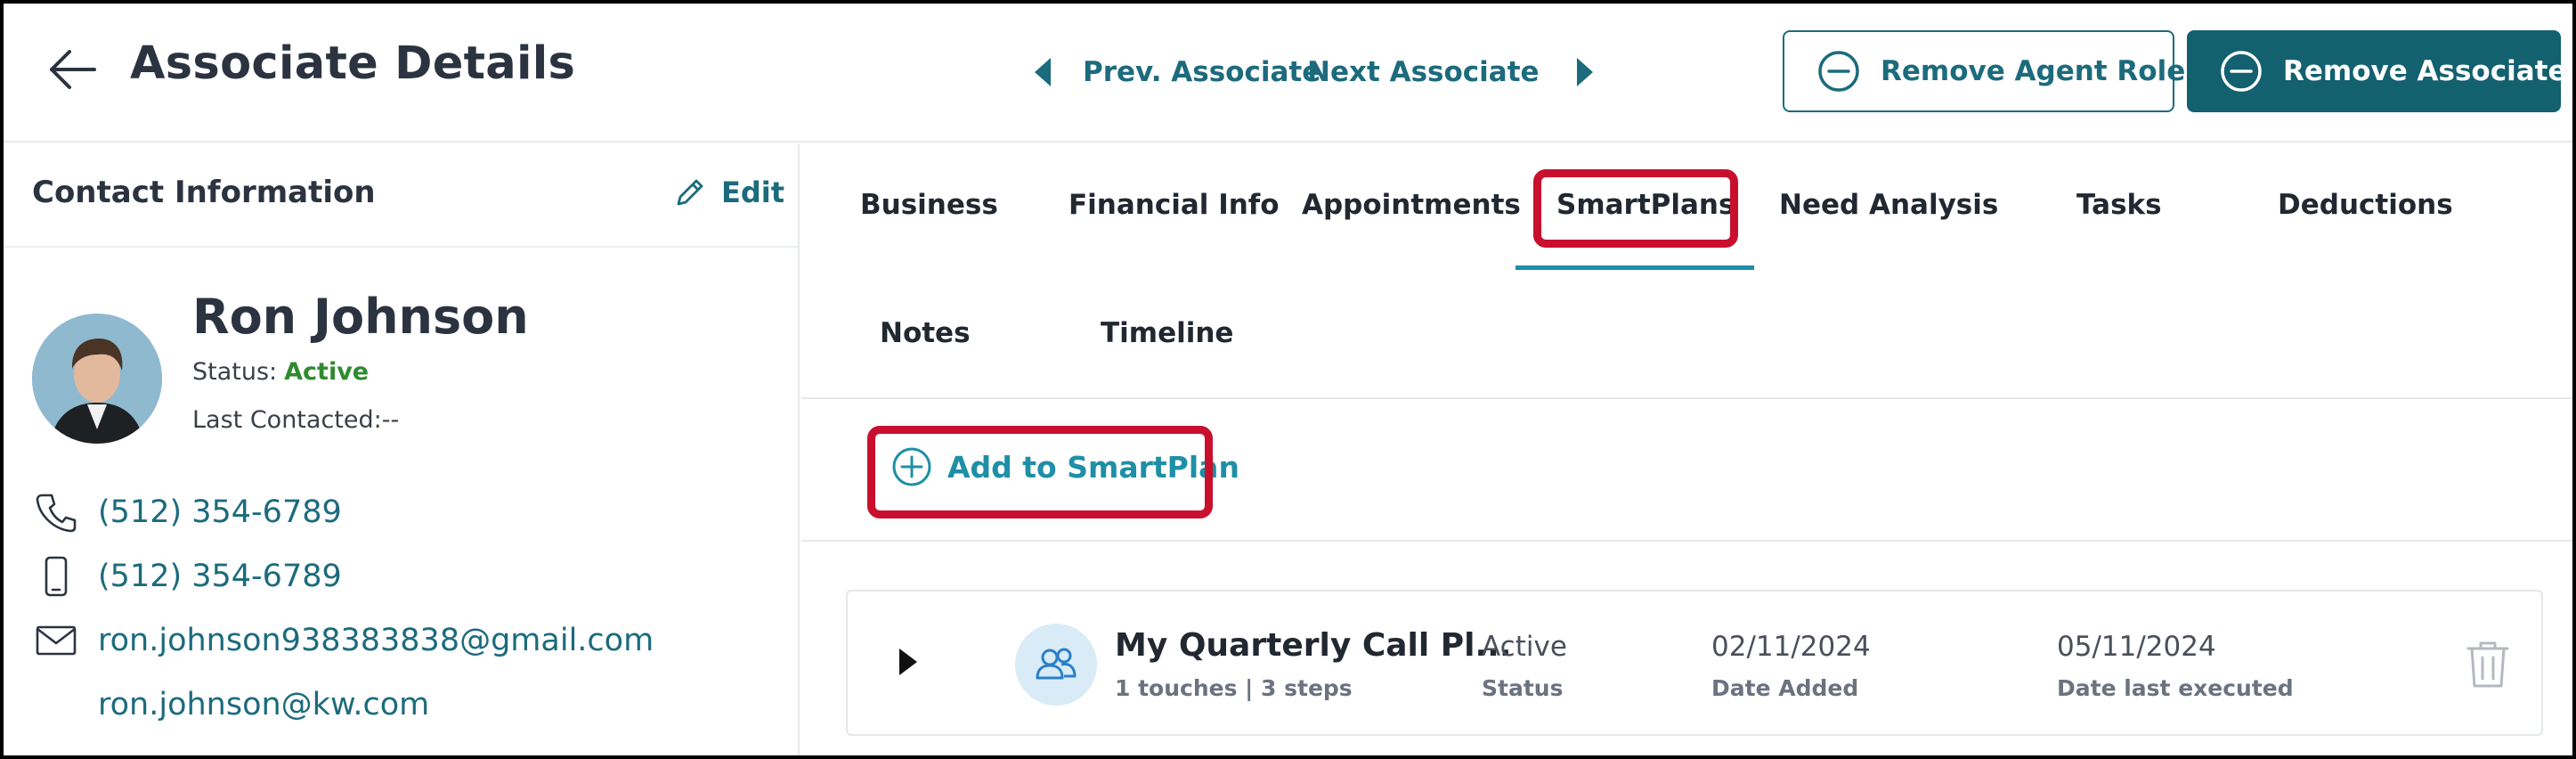 This screenshot has height=759, width=2576. I want to click on tab-need-analysis: Need Analysis, so click(1888, 205).